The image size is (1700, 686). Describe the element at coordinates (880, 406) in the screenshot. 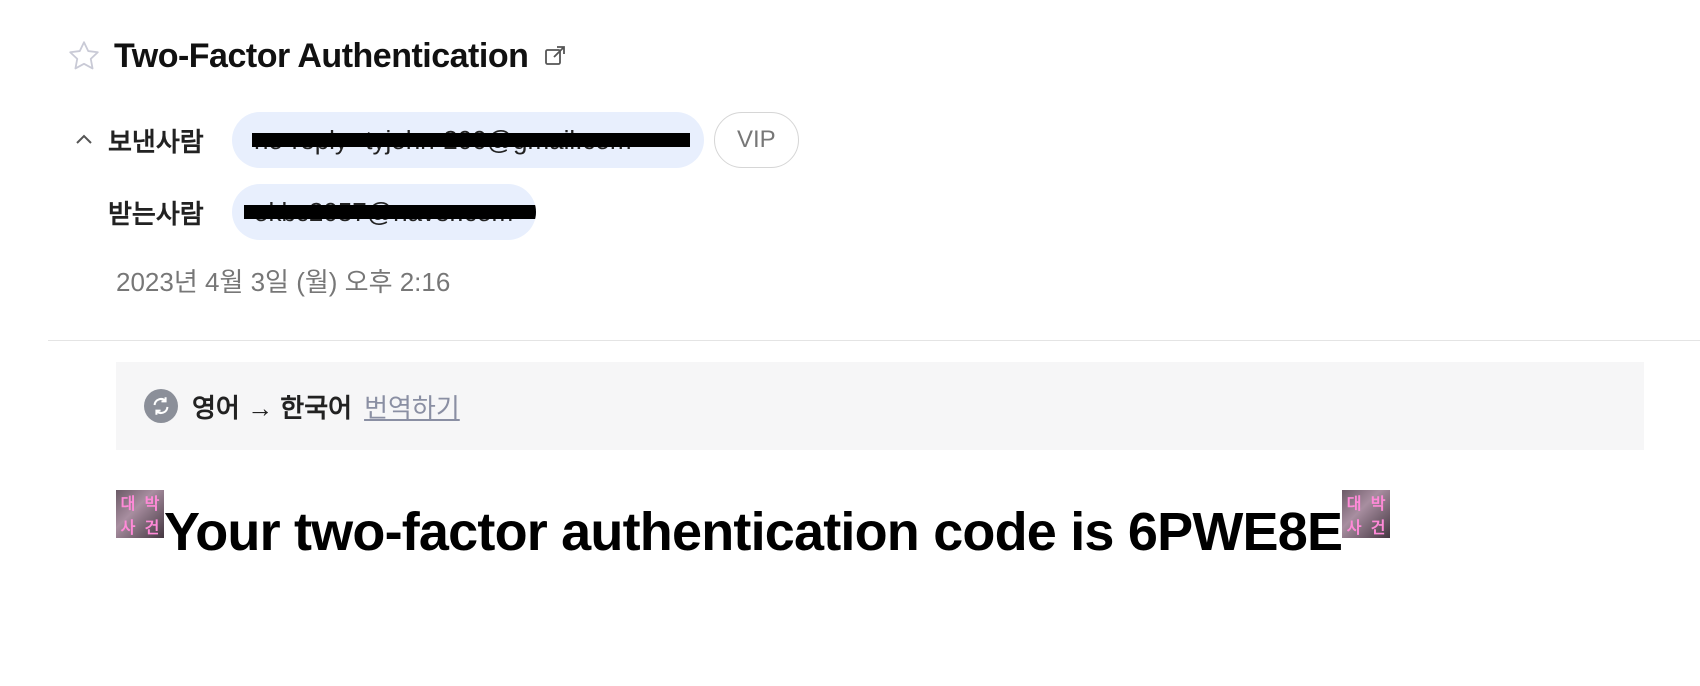

I see `translate-bar: 영어 → 한국어 번역하기` at that location.